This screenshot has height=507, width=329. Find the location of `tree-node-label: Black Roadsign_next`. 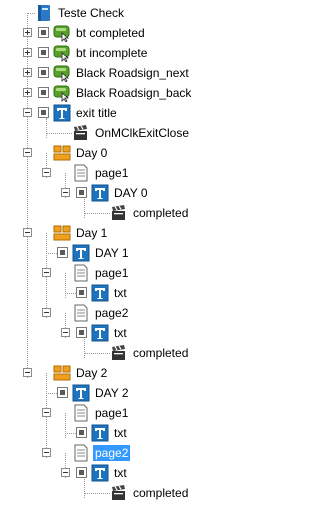

tree-node-label: Black Roadsign_next is located at coordinates (132, 73).